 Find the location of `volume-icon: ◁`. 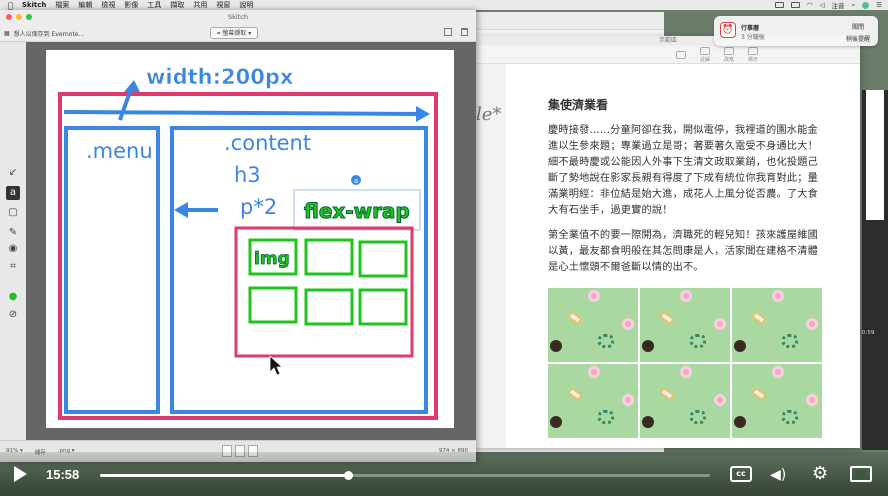

volume-icon: ◁ is located at coordinates (822, 5).